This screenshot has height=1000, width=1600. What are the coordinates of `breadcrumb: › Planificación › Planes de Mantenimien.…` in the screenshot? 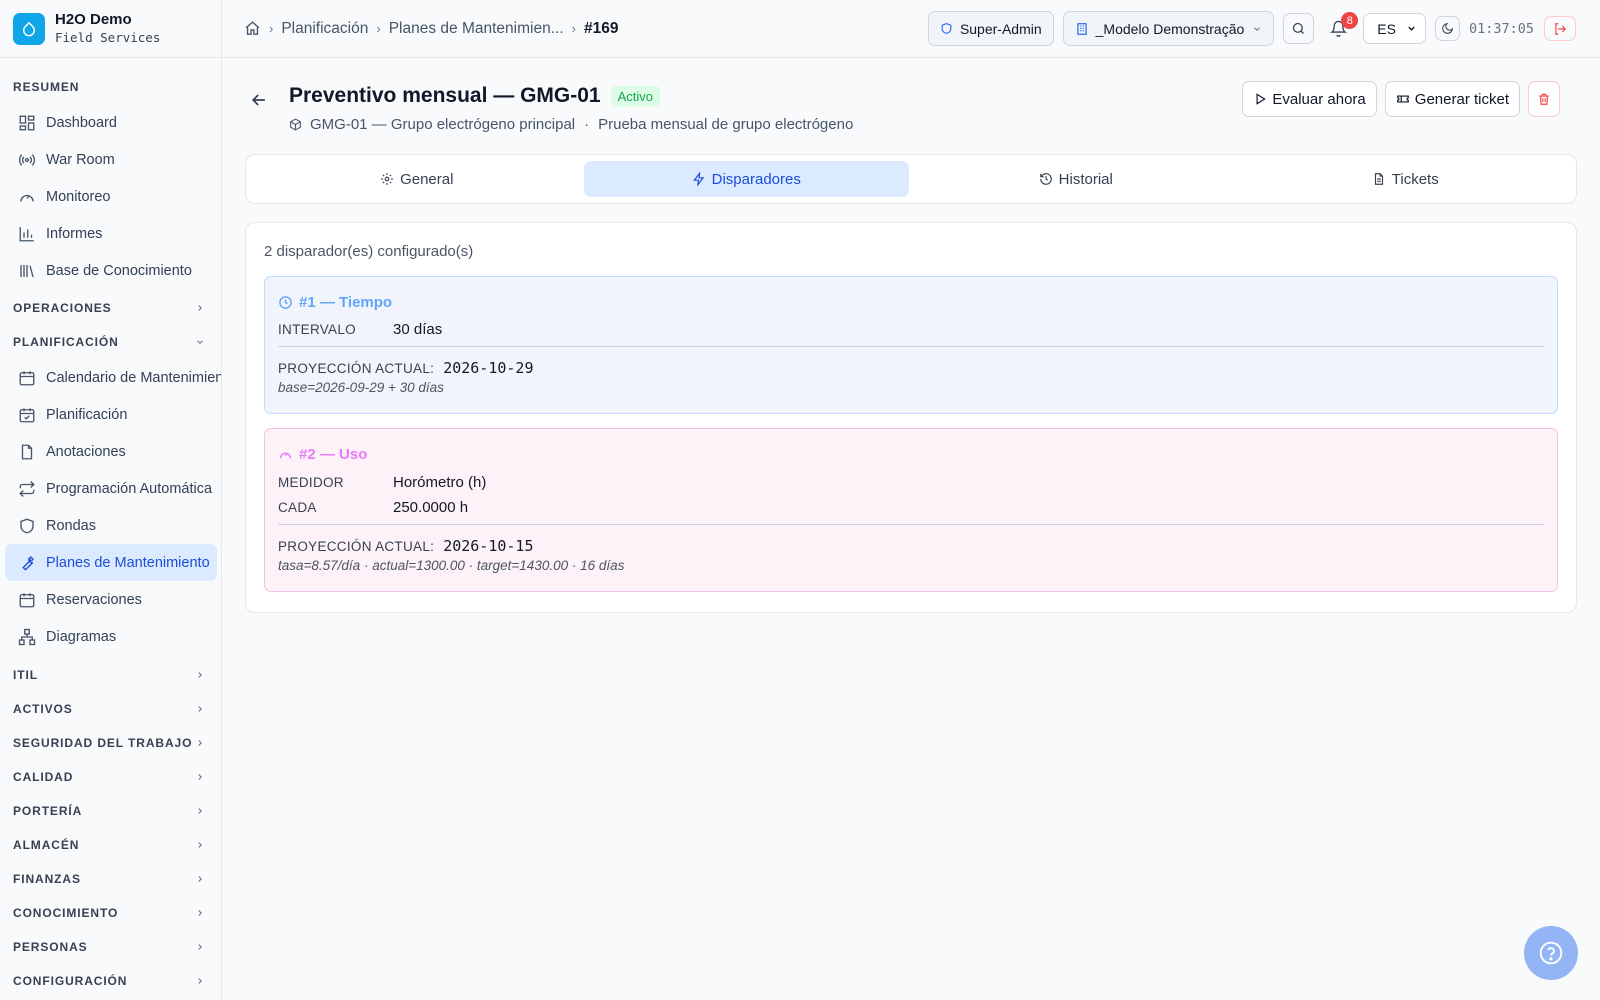 It's located at (431, 29).